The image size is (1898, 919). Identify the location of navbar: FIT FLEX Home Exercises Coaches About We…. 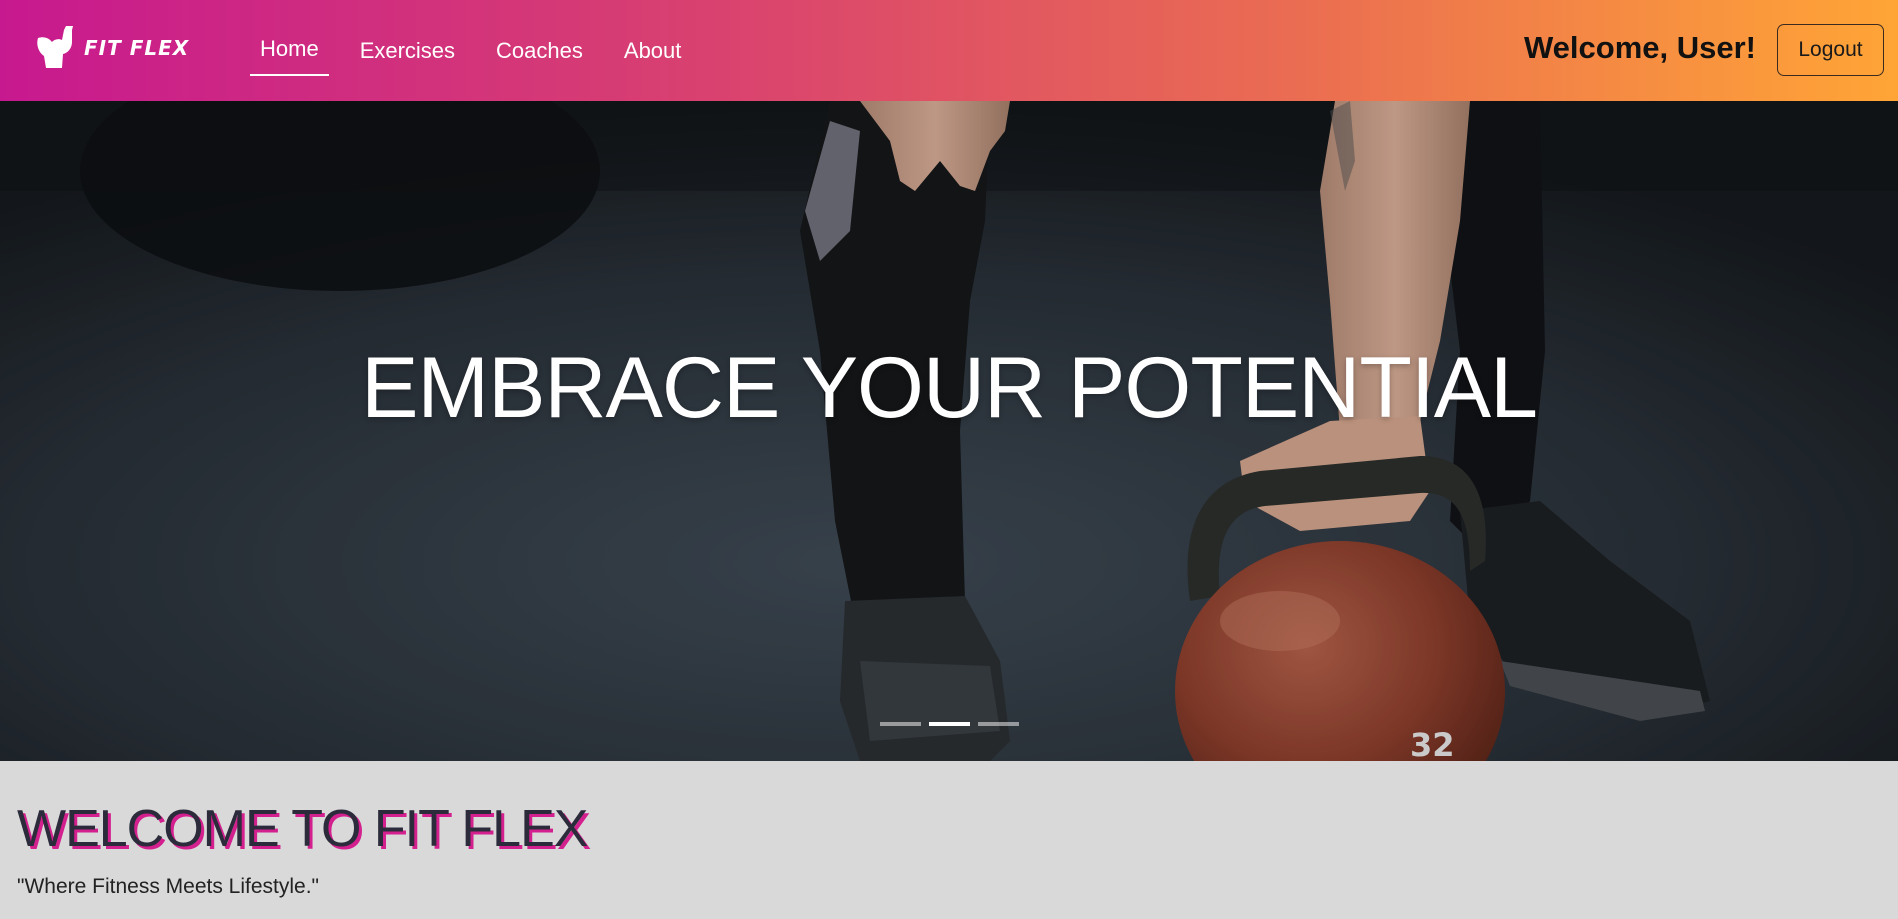
(949, 50).